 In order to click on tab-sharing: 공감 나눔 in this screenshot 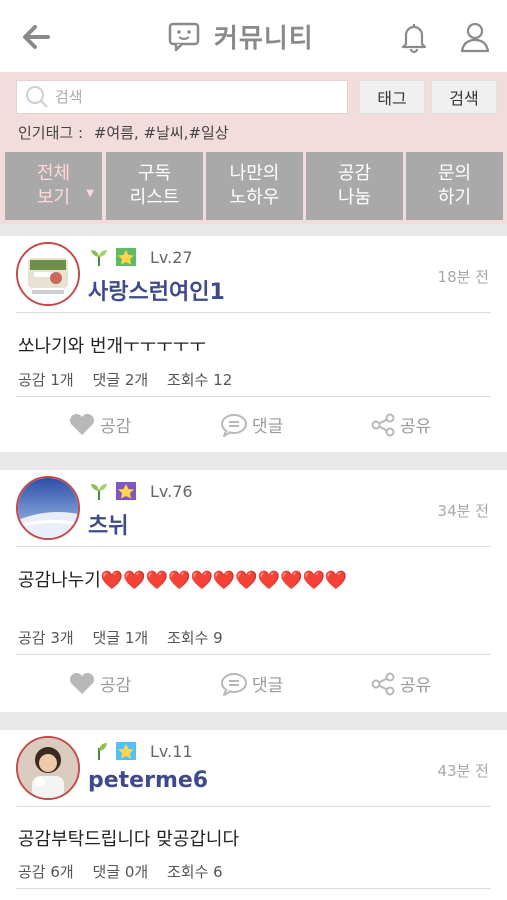, I will do `click(354, 186)`.